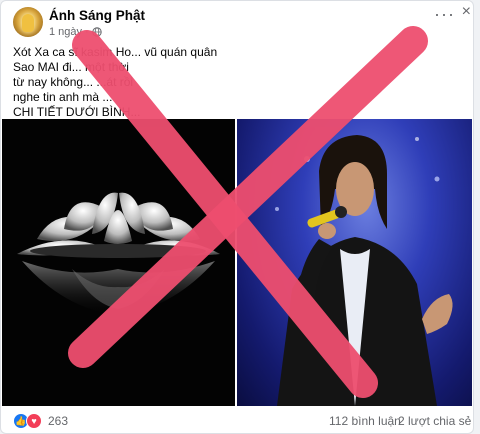 The height and width of the screenshot is (434, 480). What do you see at coordinates (73, 82) in the screenshot?
I see `post-text-line: từ nay không... ...át rồi` at bounding box center [73, 82].